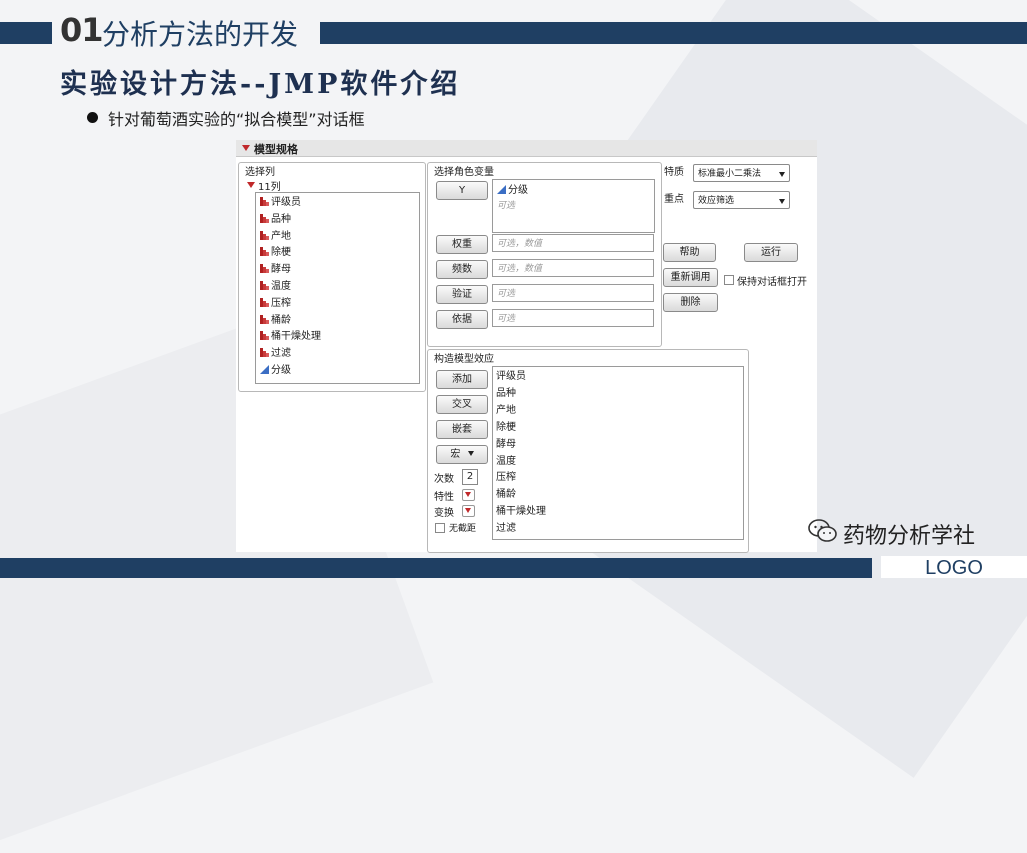 The width and height of the screenshot is (1027, 853). Describe the element at coordinates (771, 252) in the screenshot. I see `run-button: 运行` at that location.